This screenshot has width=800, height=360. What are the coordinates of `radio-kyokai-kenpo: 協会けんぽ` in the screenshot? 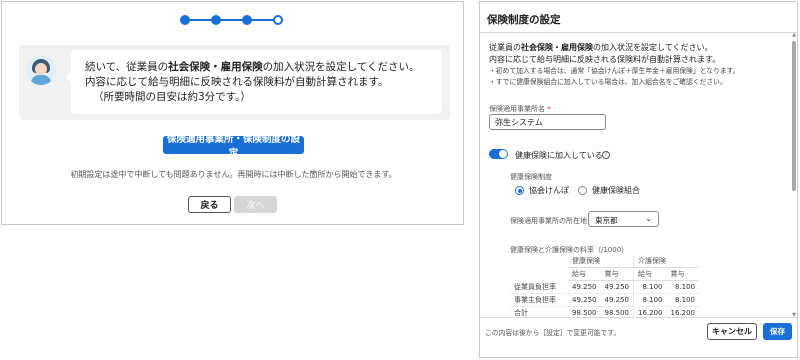 It's located at (542, 190).